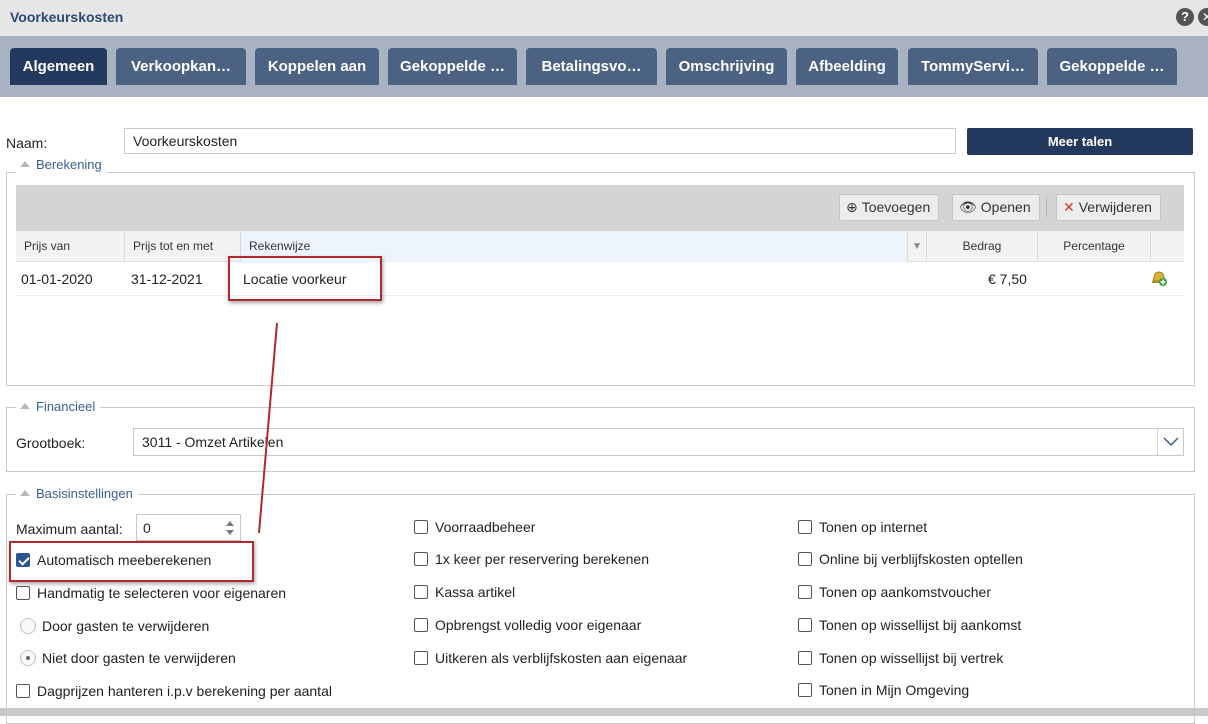 This screenshot has width=1208, height=724. I want to click on checkbox-handmatig: Handmatig te selecteren voor eigenaren, so click(151, 593).